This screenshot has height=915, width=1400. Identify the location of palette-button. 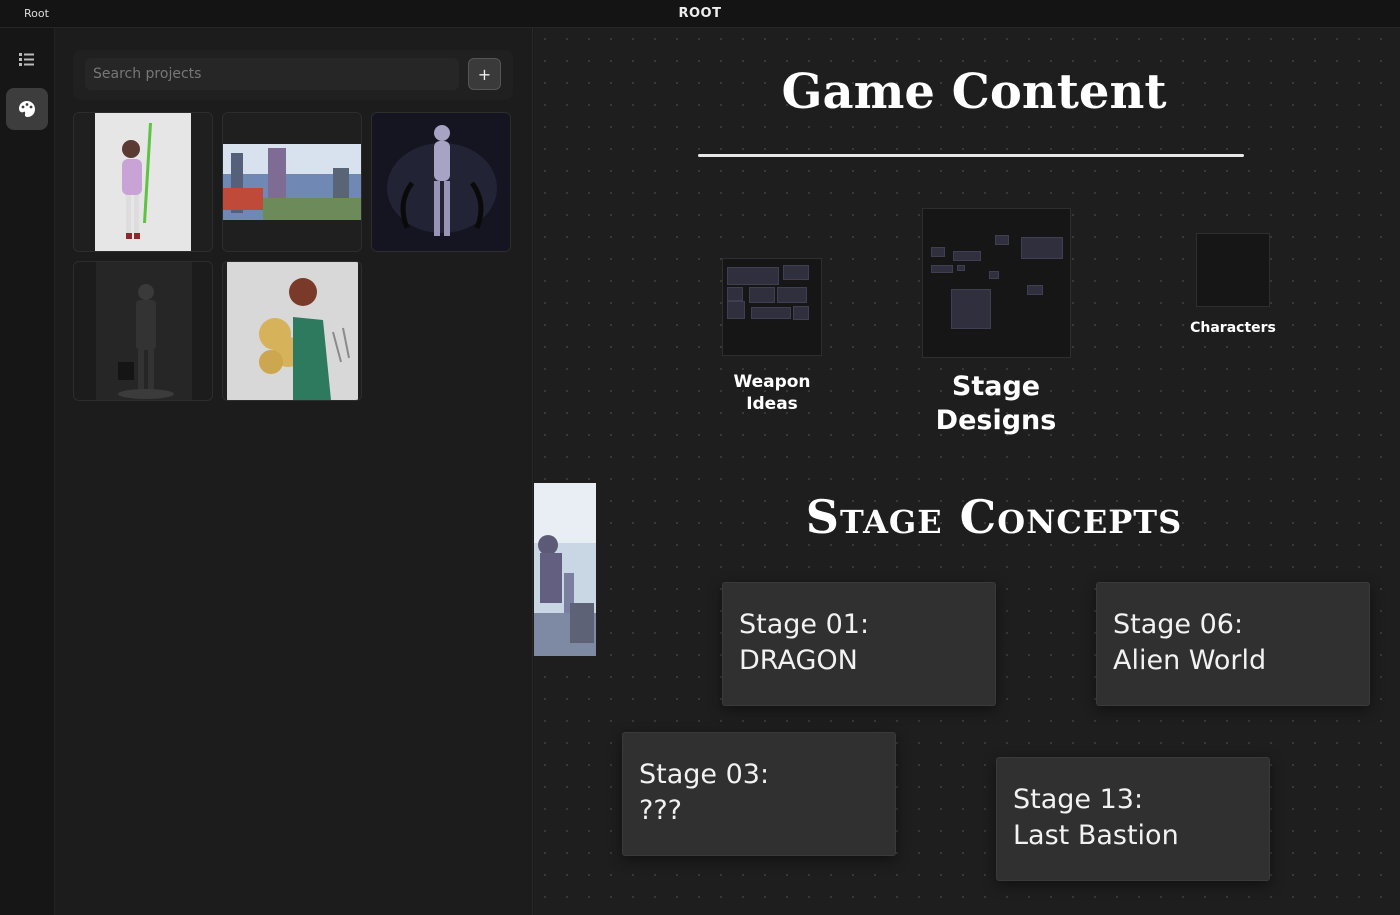
(27, 109).